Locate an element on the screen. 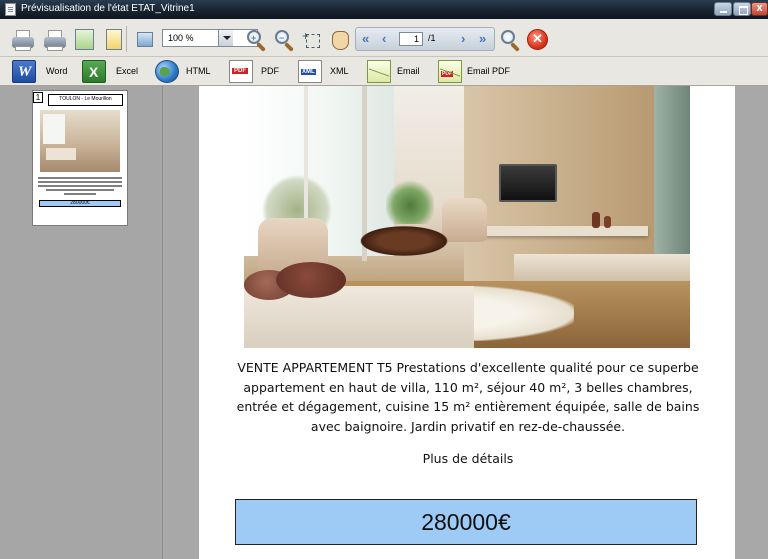  next-page-button: › is located at coordinates (463, 38).